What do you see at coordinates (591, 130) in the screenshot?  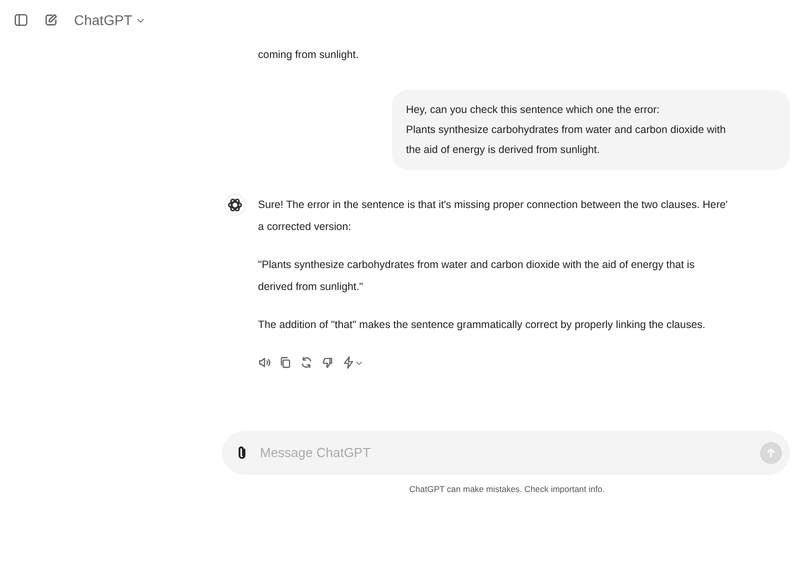 I see `user-message-bubble: Hey, can you check this sentence which one the error: Plants synthesize carbohydrates from water and carbon dioxide with the aid of energy is derived from sunlight.` at bounding box center [591, 130].